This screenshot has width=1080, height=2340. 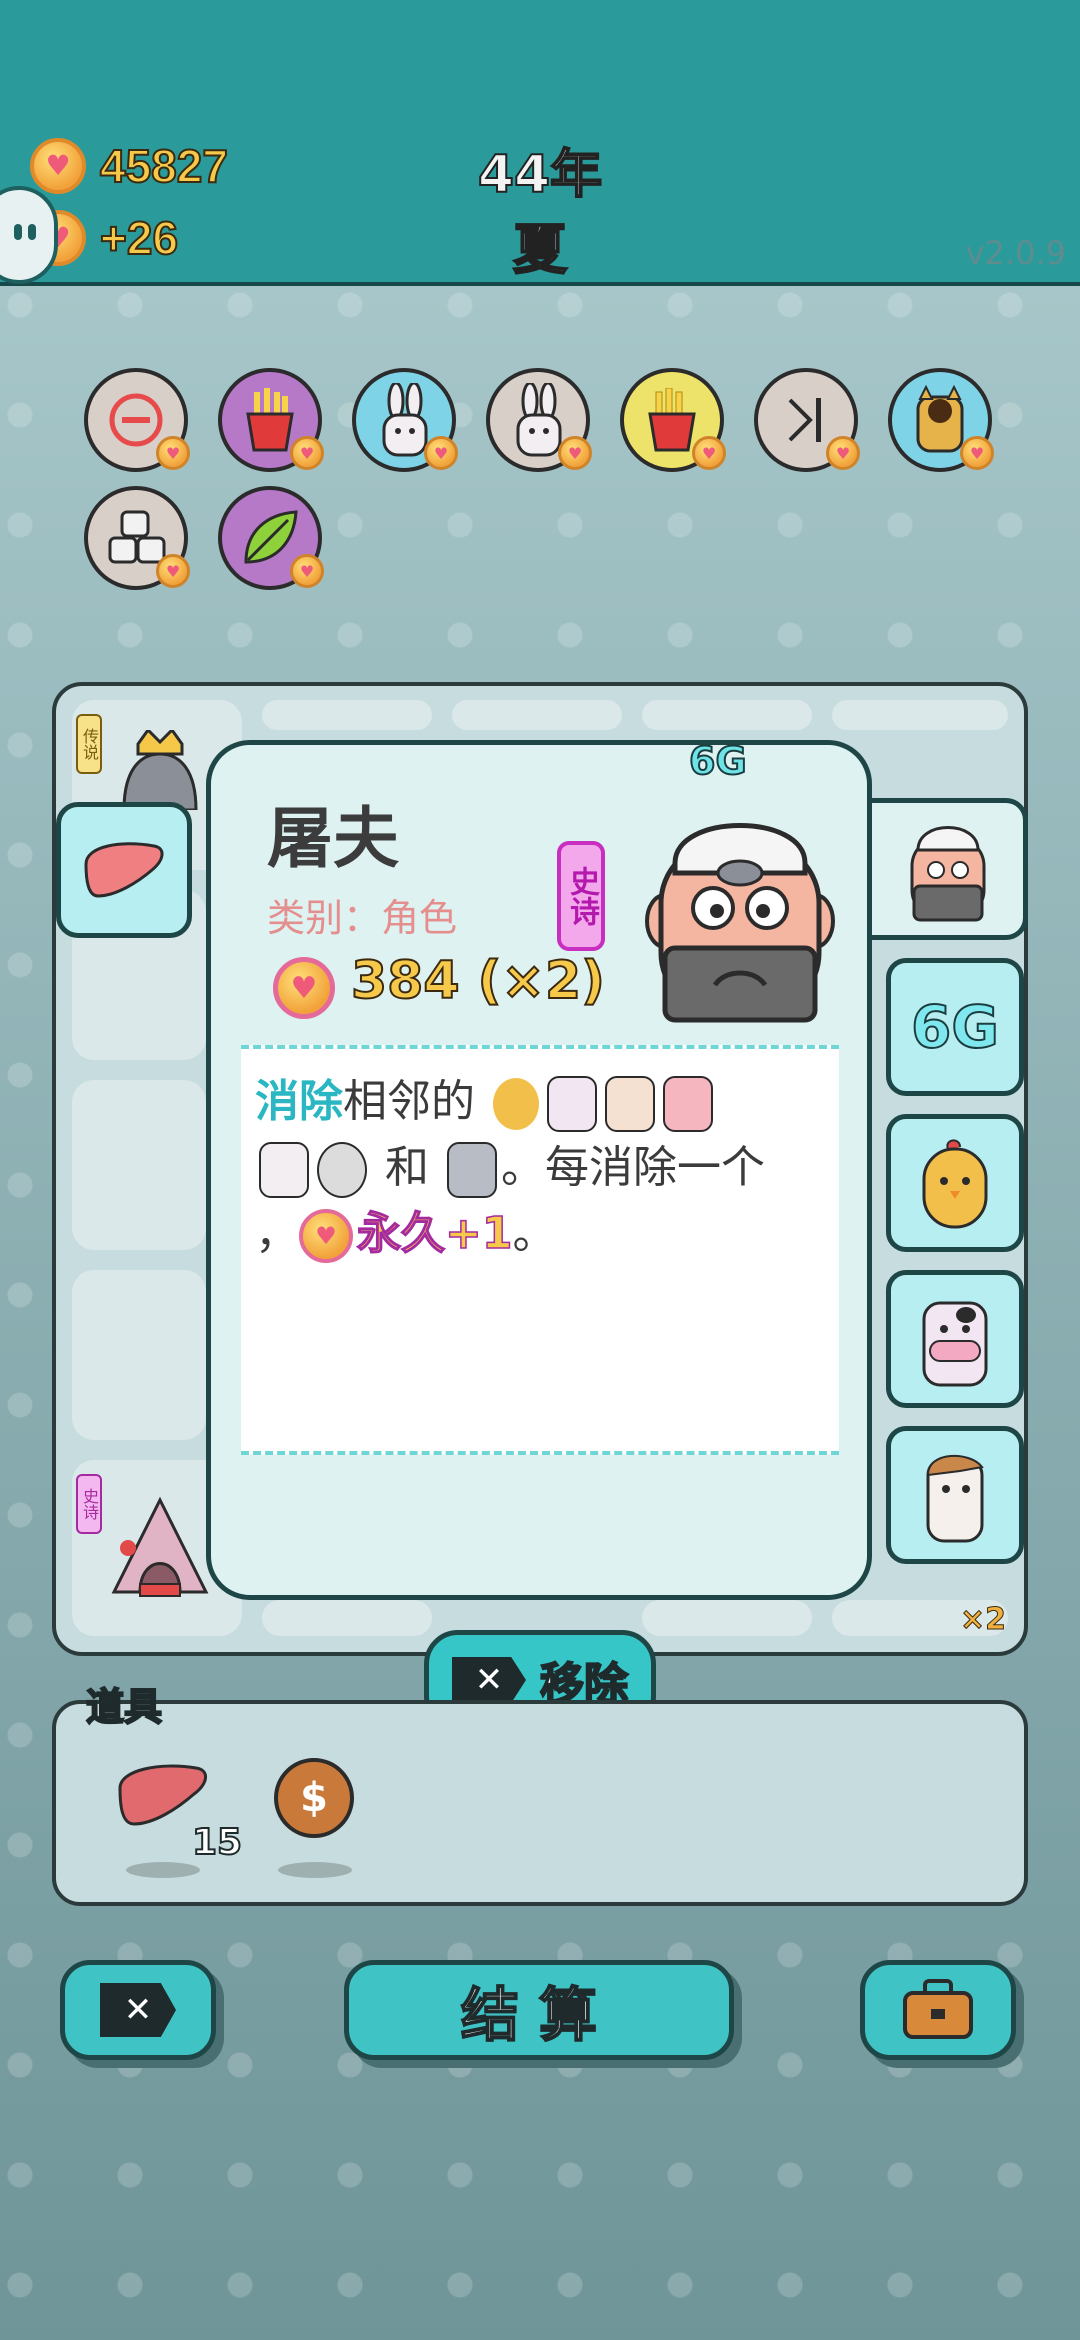 What do you see at coordinates (137, 538) in the screenshot?
I see `item-boxes: ♥` at bounding box center [137, 538].